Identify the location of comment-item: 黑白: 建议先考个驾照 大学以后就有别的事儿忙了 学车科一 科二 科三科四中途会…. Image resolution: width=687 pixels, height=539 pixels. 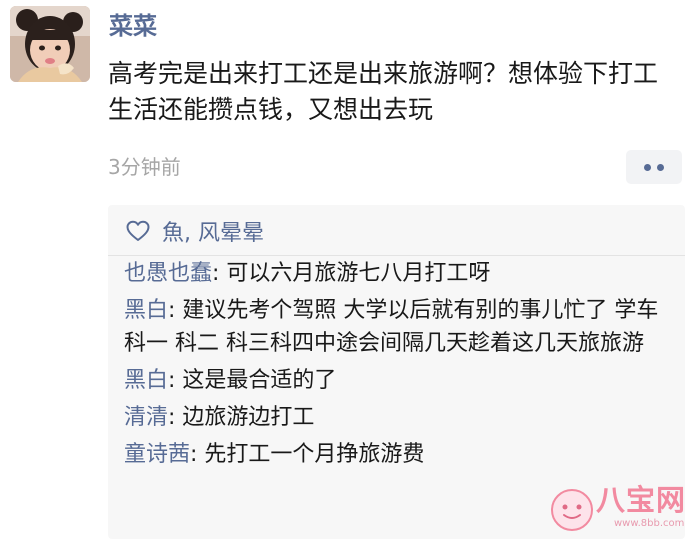
(401, 327).